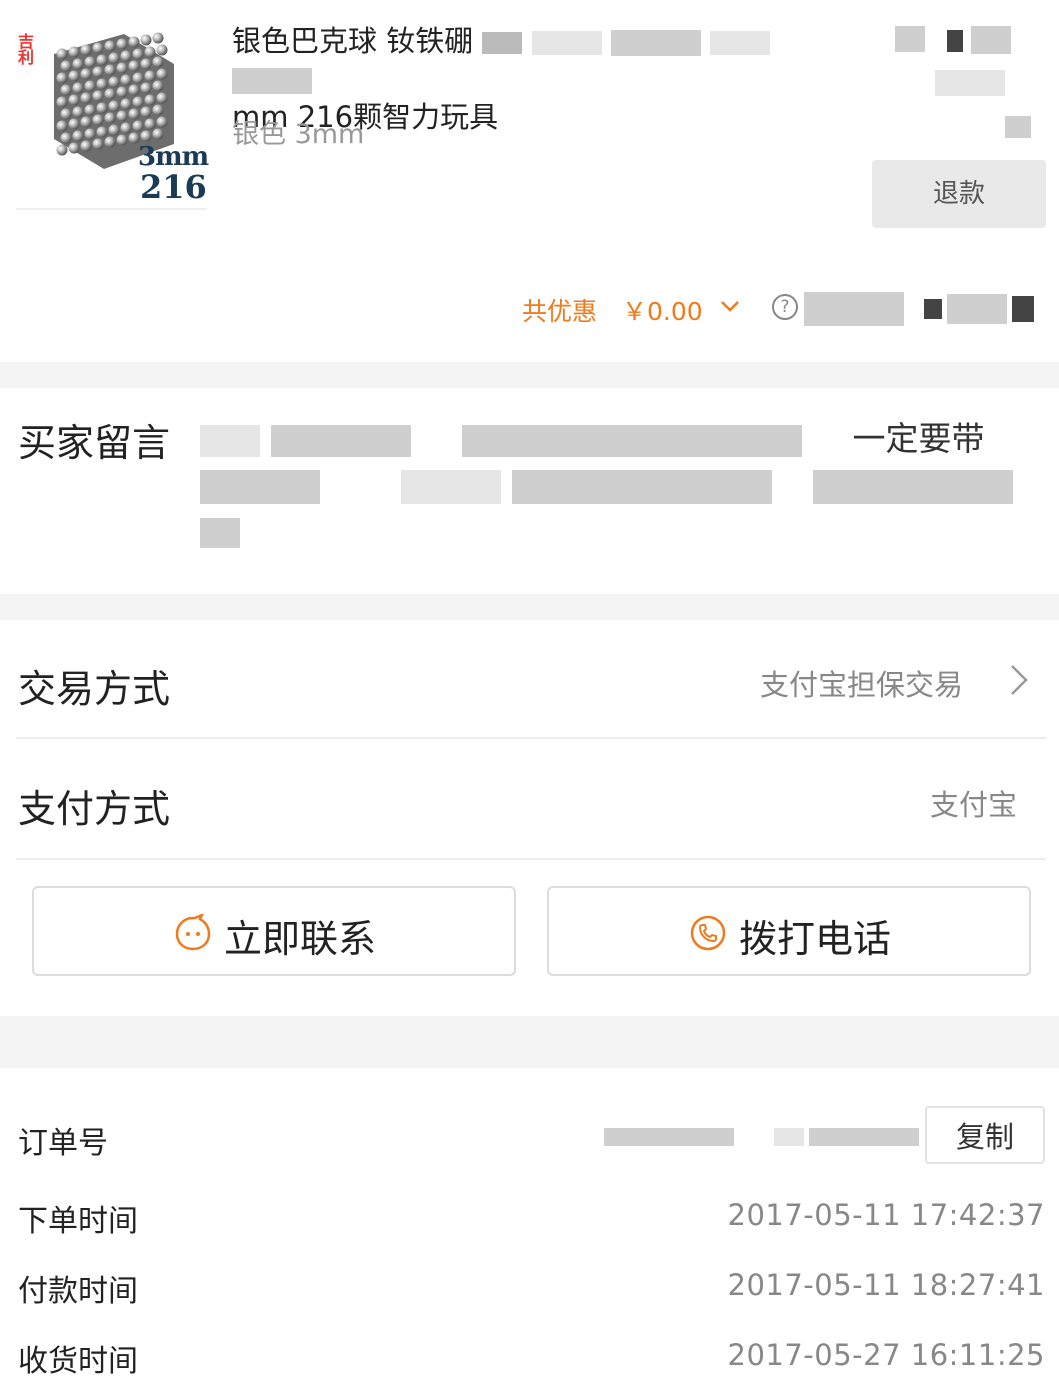 This screenshot has width=1059, height=1386. Describe the element at coordinates (300, 939) in the screenshot. I see `contact-button-label: 立即联系` at that location.